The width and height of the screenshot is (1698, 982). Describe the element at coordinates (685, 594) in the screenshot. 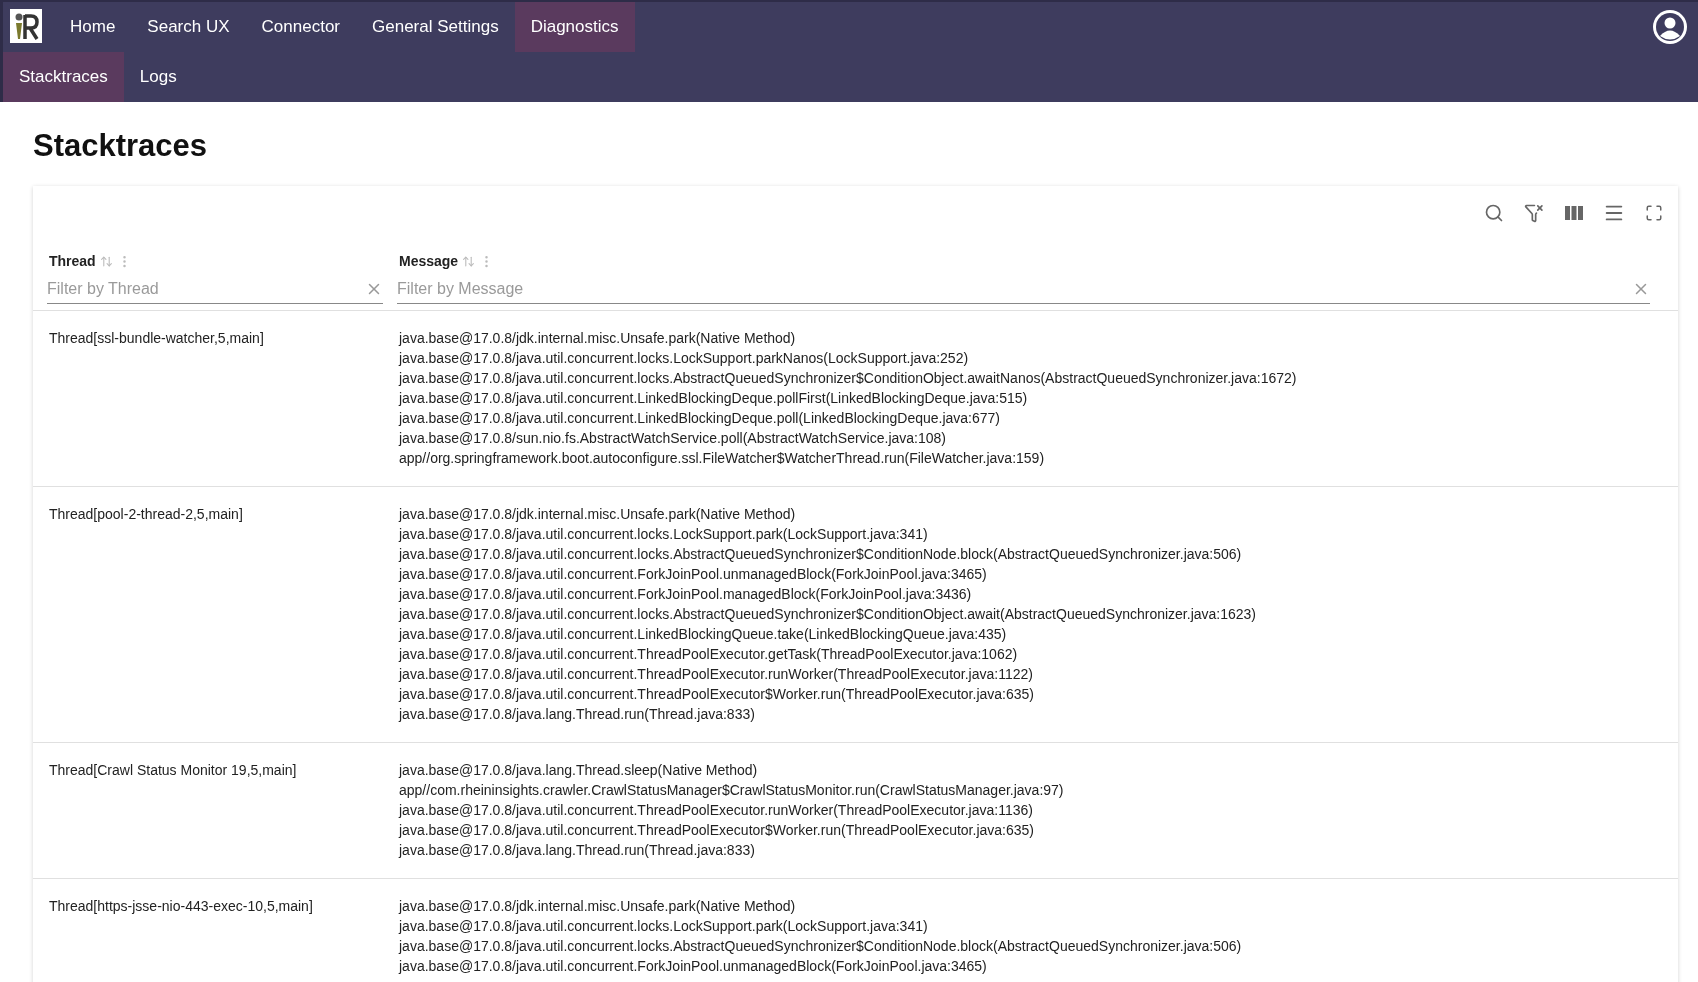

I see `stack-line: java.base@17.0.8/java.util.concurrent.ForkJoinPool.managedBlock(ForkJoinPool.java:3436)` at that location.